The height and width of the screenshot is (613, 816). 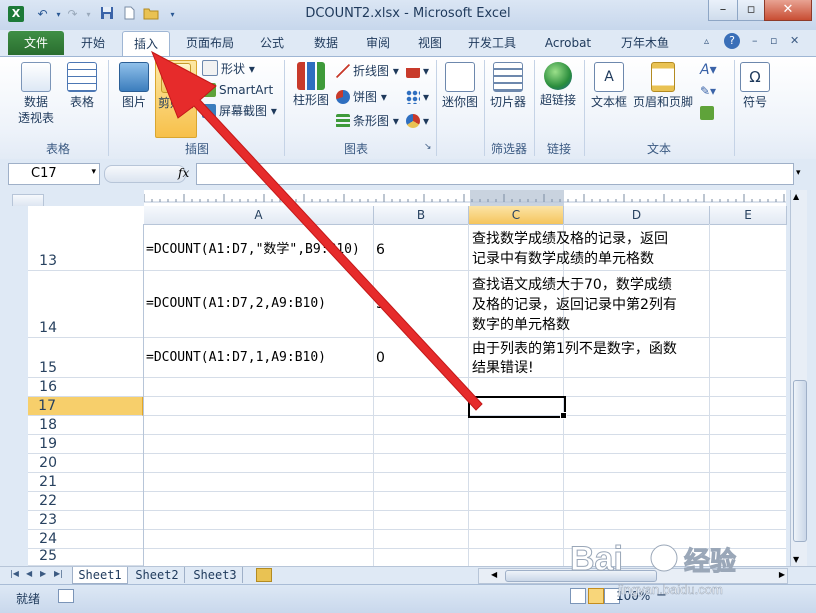 I want to click on last-sheet-icon: ▶|, so click(x=58, y=573).